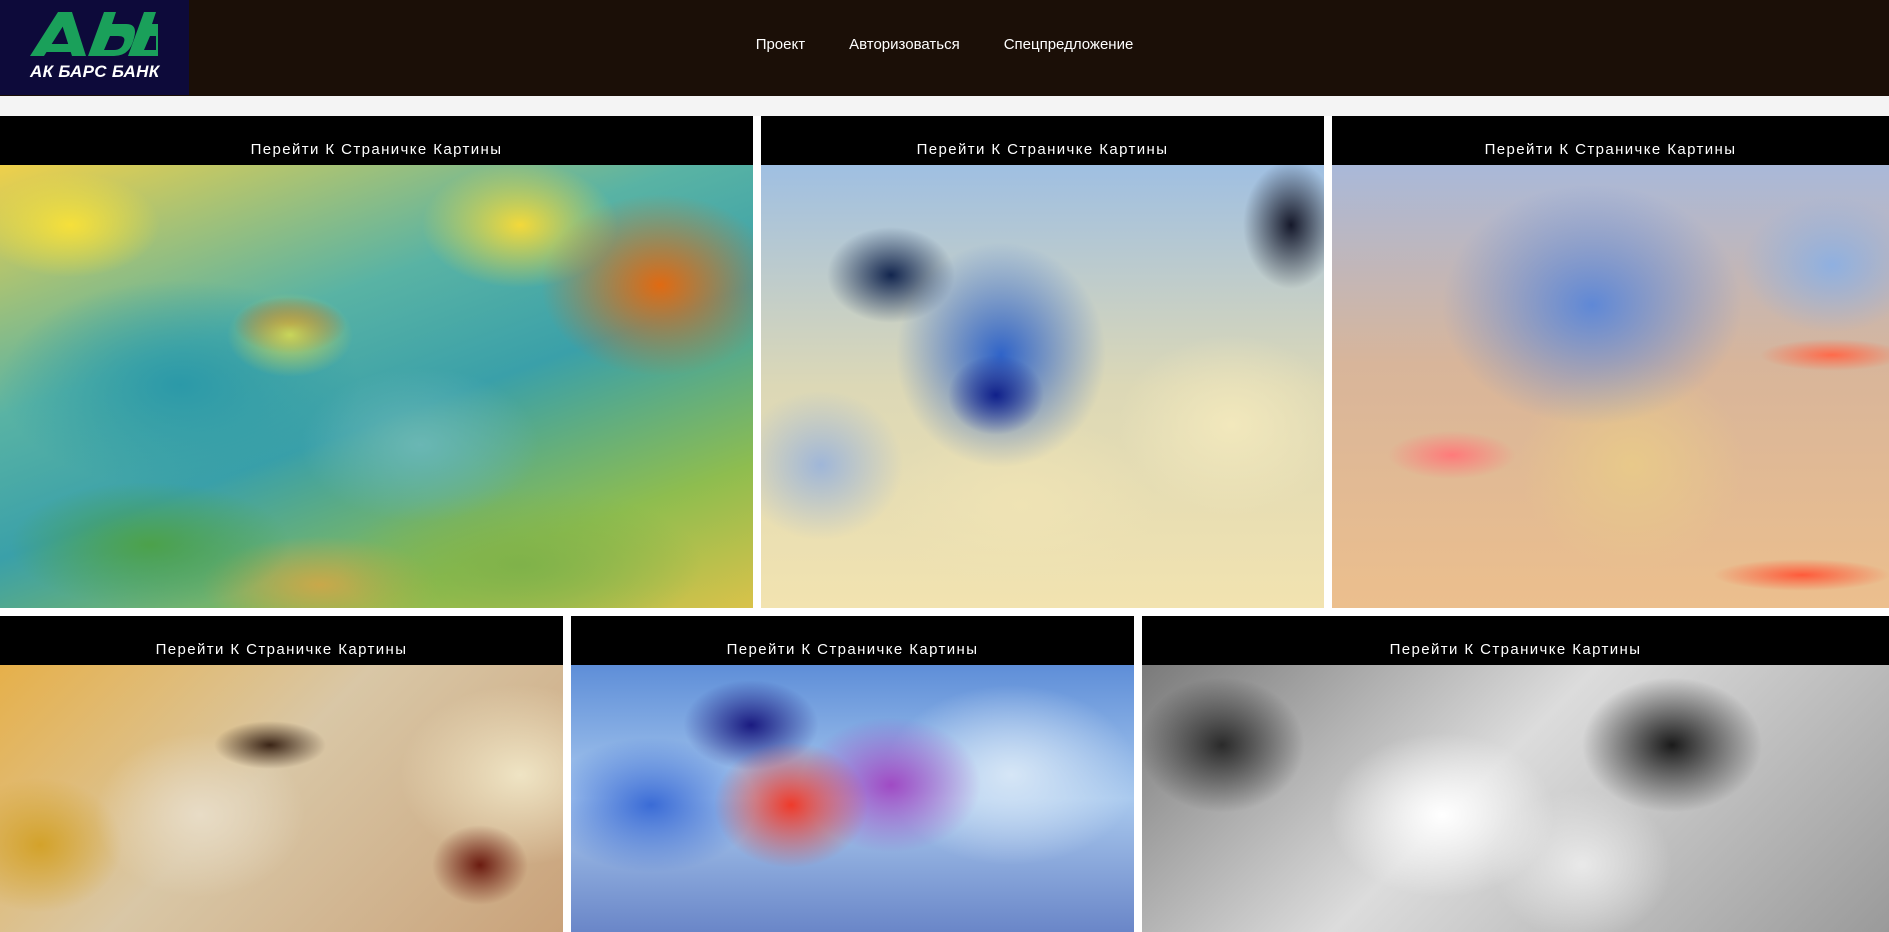  I want to click on header-divider, so click(944, 106).